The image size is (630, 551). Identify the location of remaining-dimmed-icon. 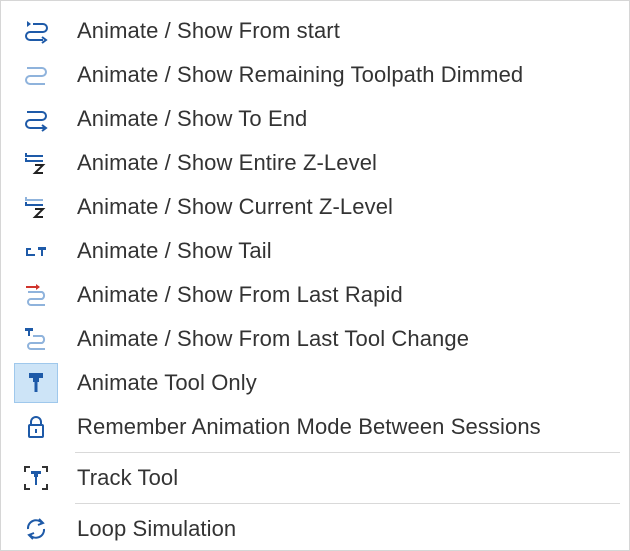
(36, 75).